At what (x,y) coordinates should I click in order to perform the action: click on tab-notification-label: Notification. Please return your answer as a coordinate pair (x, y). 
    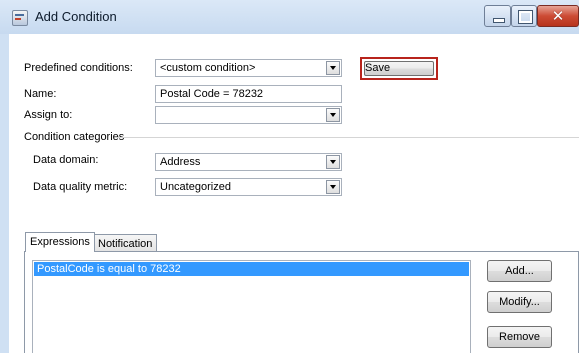
    Looking at the image, I should click on (125, 244).